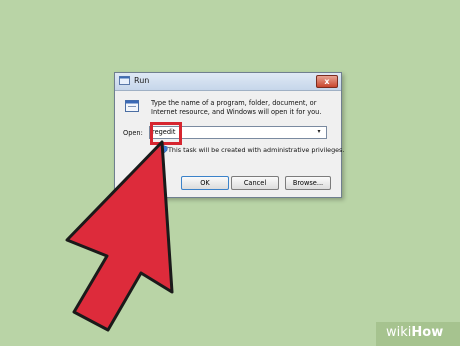 The width and height of the screenshot is (460, 346). I want to click on watermark-how: How, so click(427, 332).